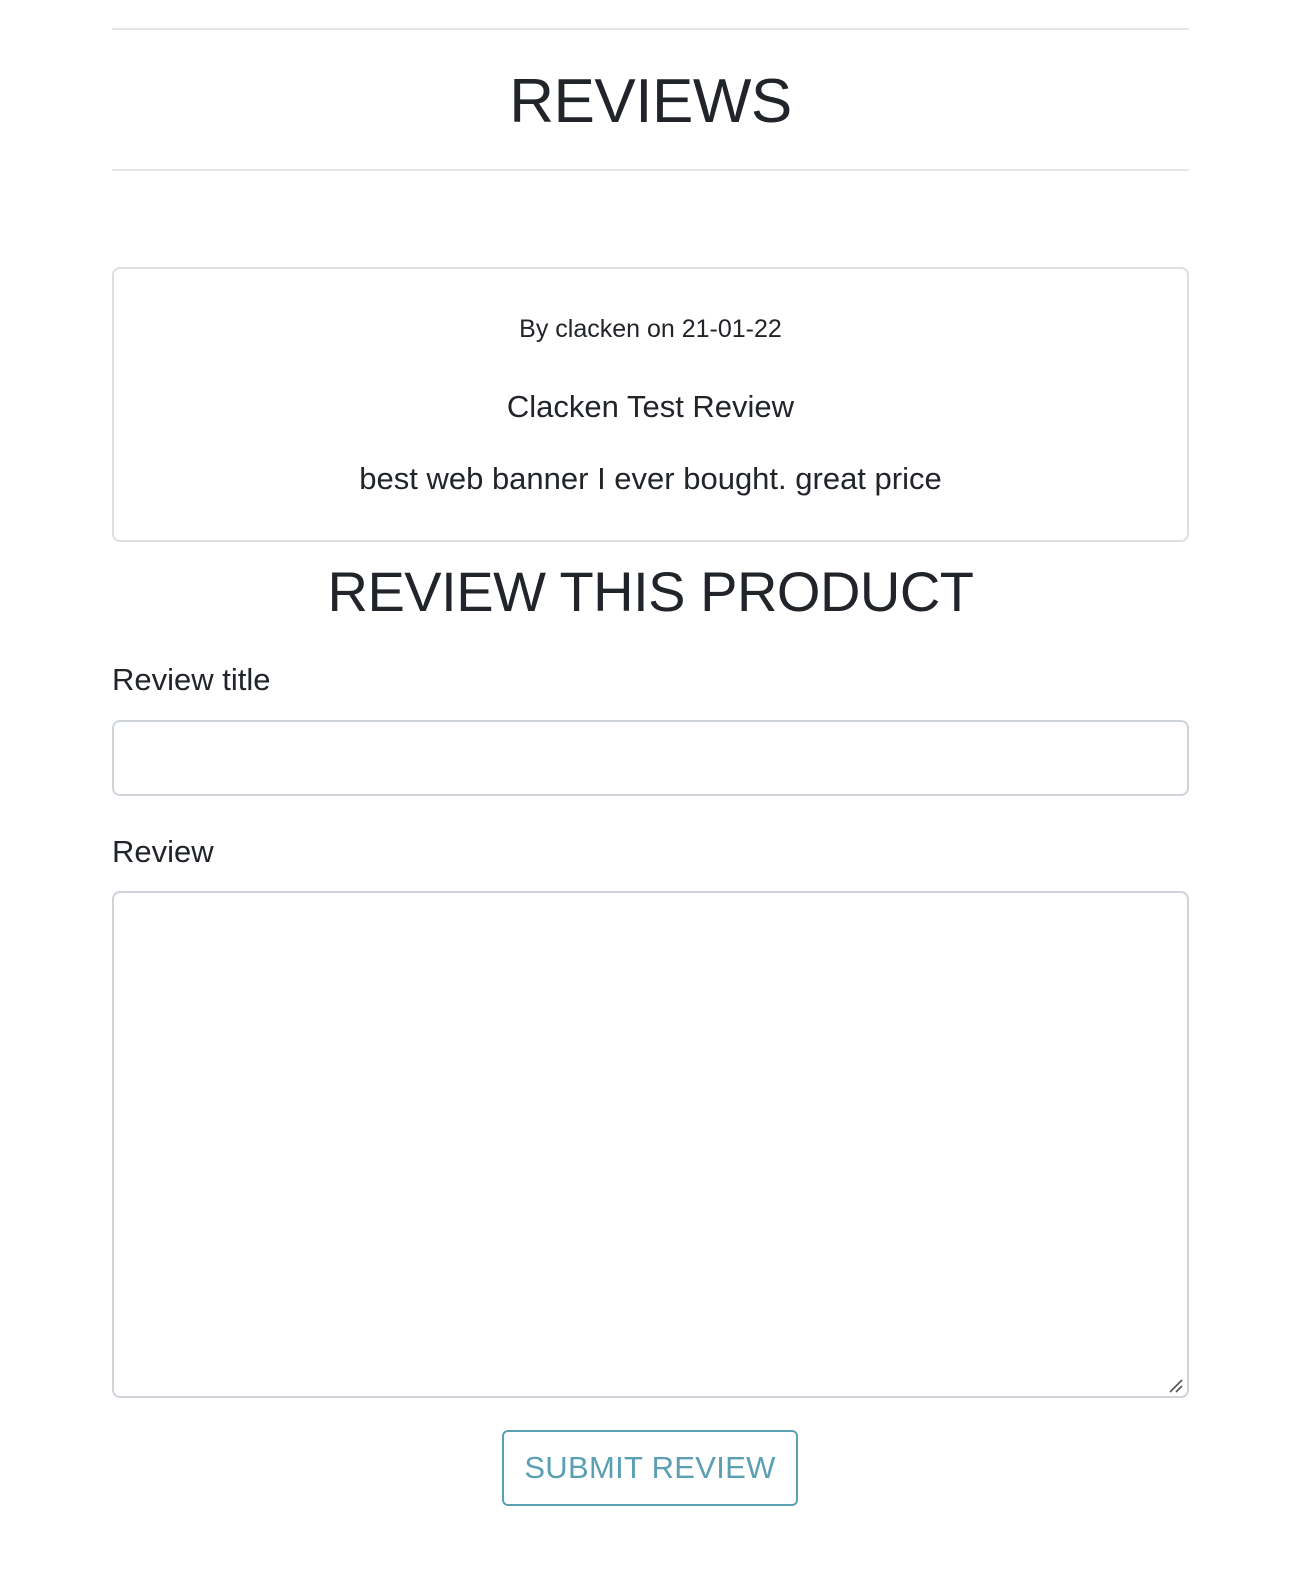 Image resolution: width=1306 pixels, height=1572 pixels. Describe the element at coordinates (650, 329) in the screenshot. I see `review-meta: By clacken on 21-01-22` at that location.